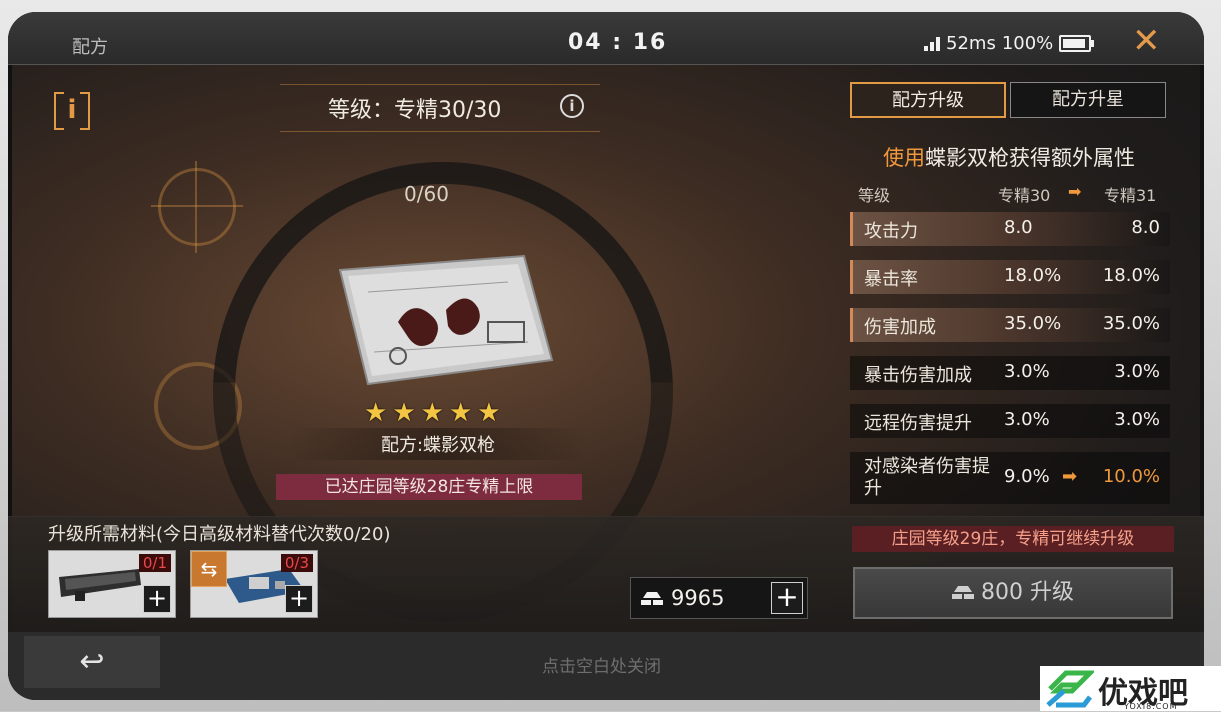  Describe the element at coordinates (1008, 100) in the screenshot. I see `tab-bar: 配方升级 配方升星` at that location.